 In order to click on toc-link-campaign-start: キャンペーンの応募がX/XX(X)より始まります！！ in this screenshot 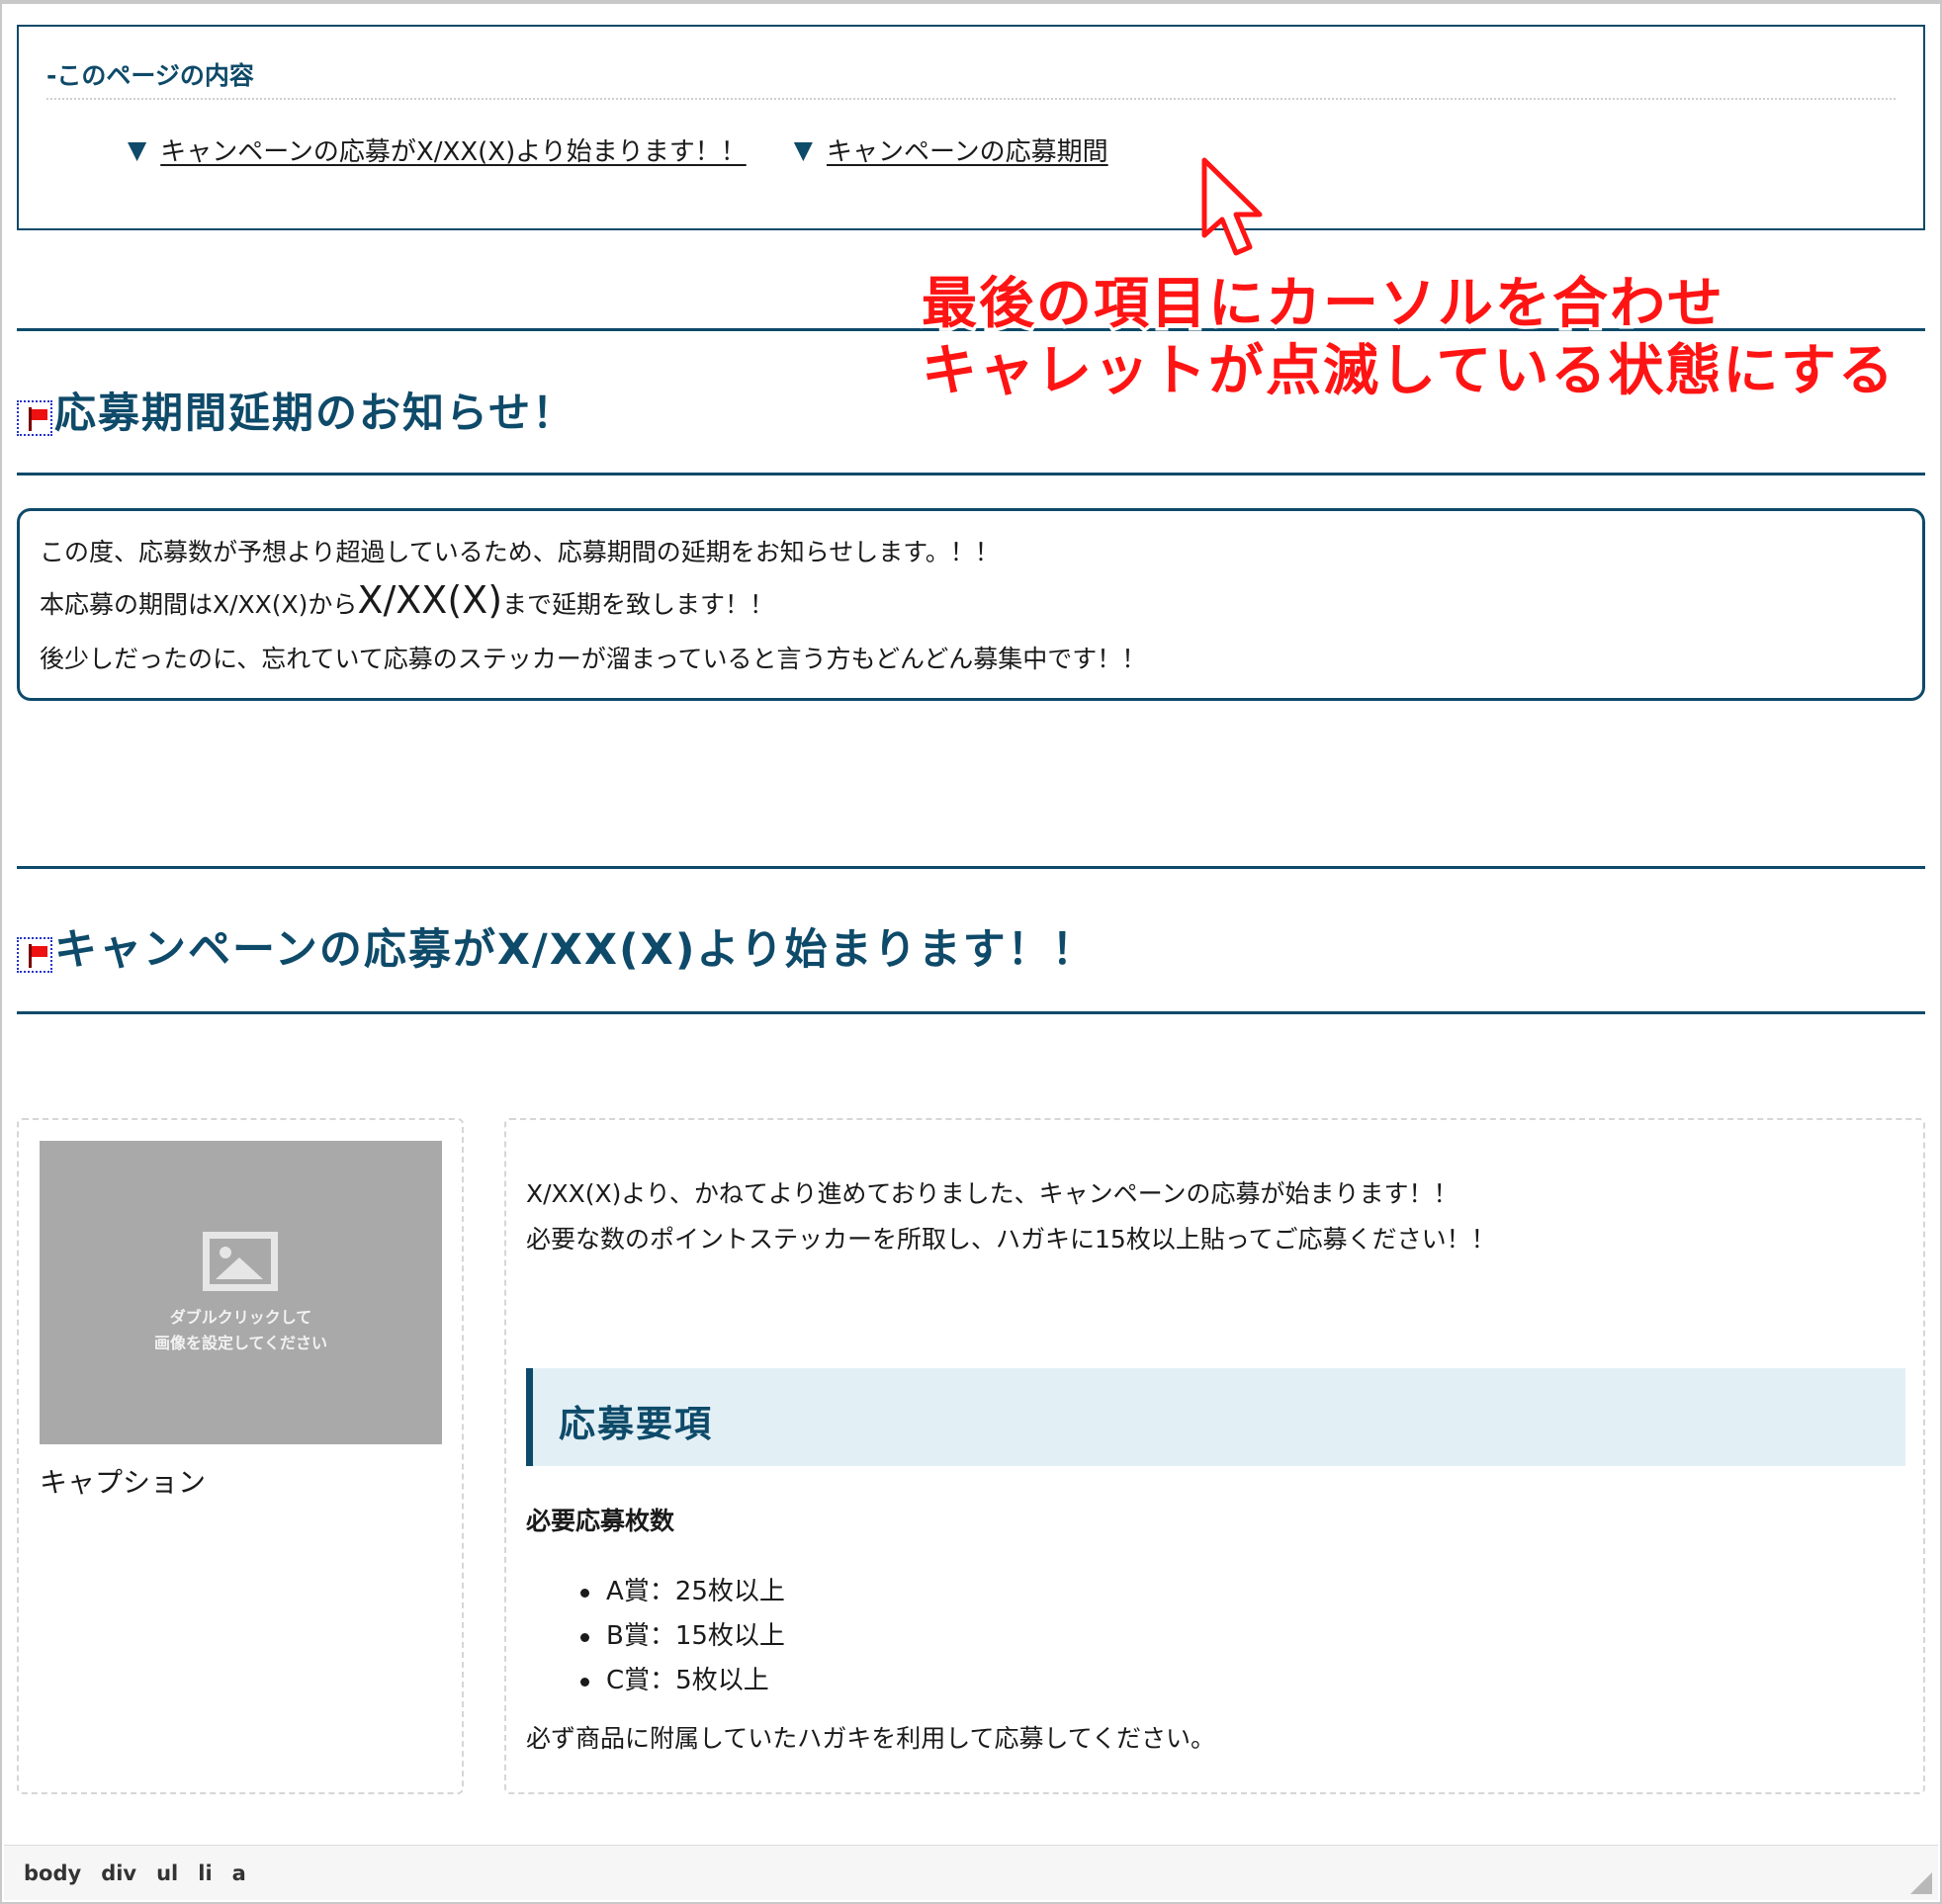, I will do `click(453, 149)`.